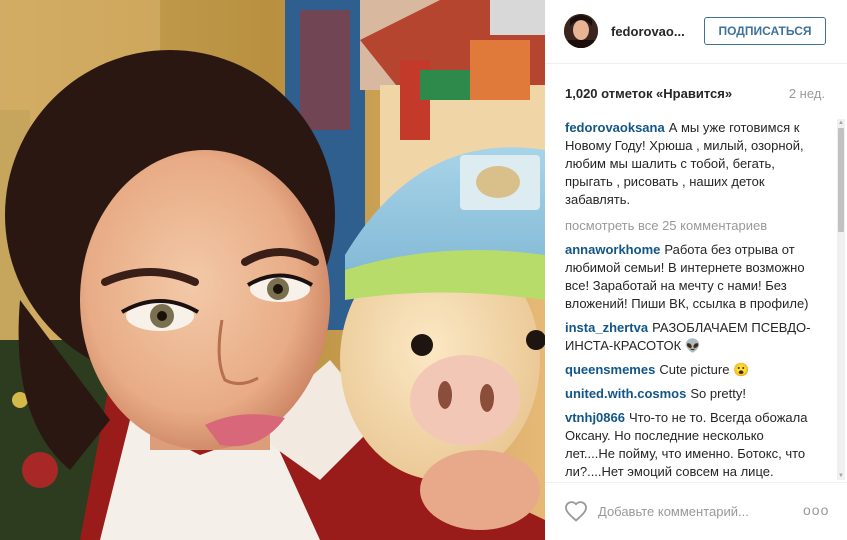 The image size is (847, 540). What do you see at coordinates (841, 123) in the screenshot?
I see `scroll-up-arrow-icon: ▲` at bounding box center [841, 123].